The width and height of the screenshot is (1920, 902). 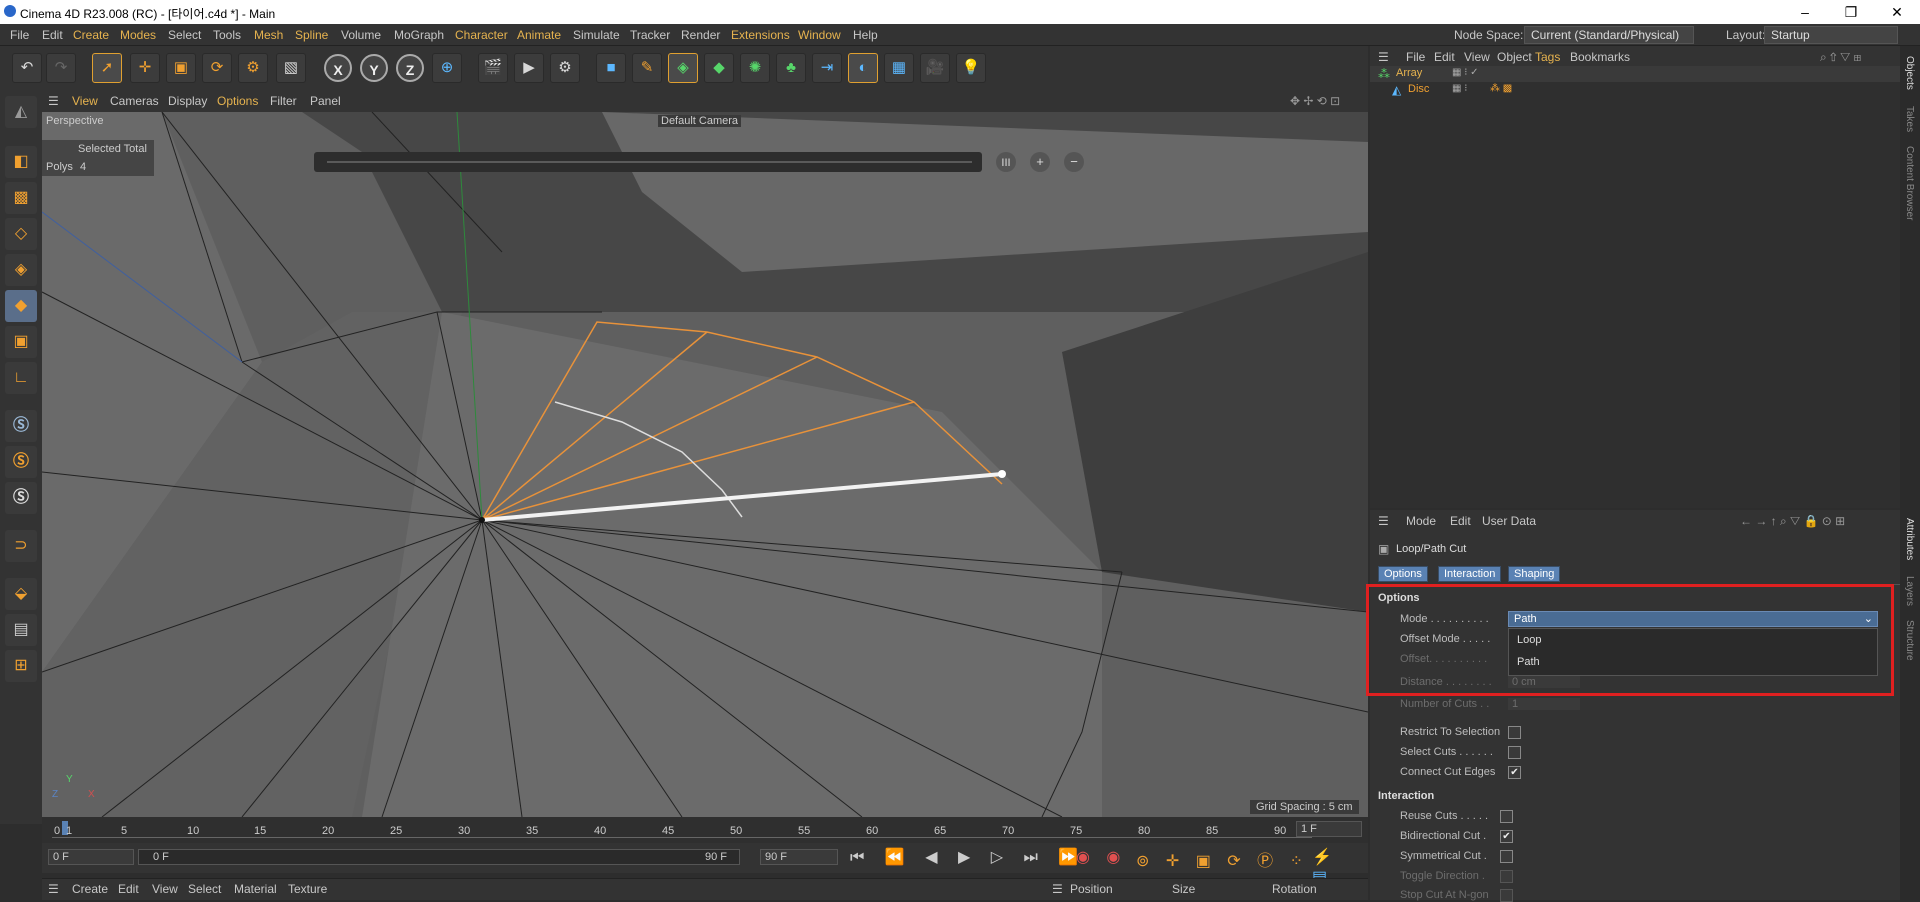 I want to click on object-row-disc: ◭ Disc ▦ ⁝ ⁂ ▩, so click(x=1635, y=90).